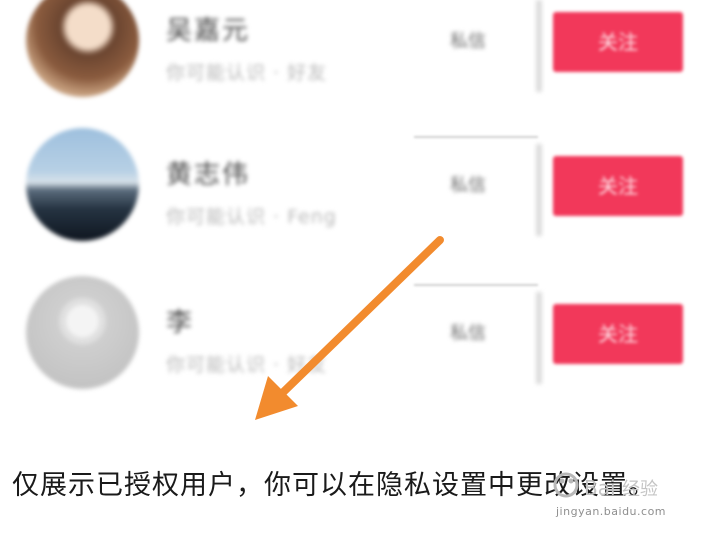  Describe the element at coordinates (208, 31) in the screenshot. I see `user-name: 吴嘉元` at that location.